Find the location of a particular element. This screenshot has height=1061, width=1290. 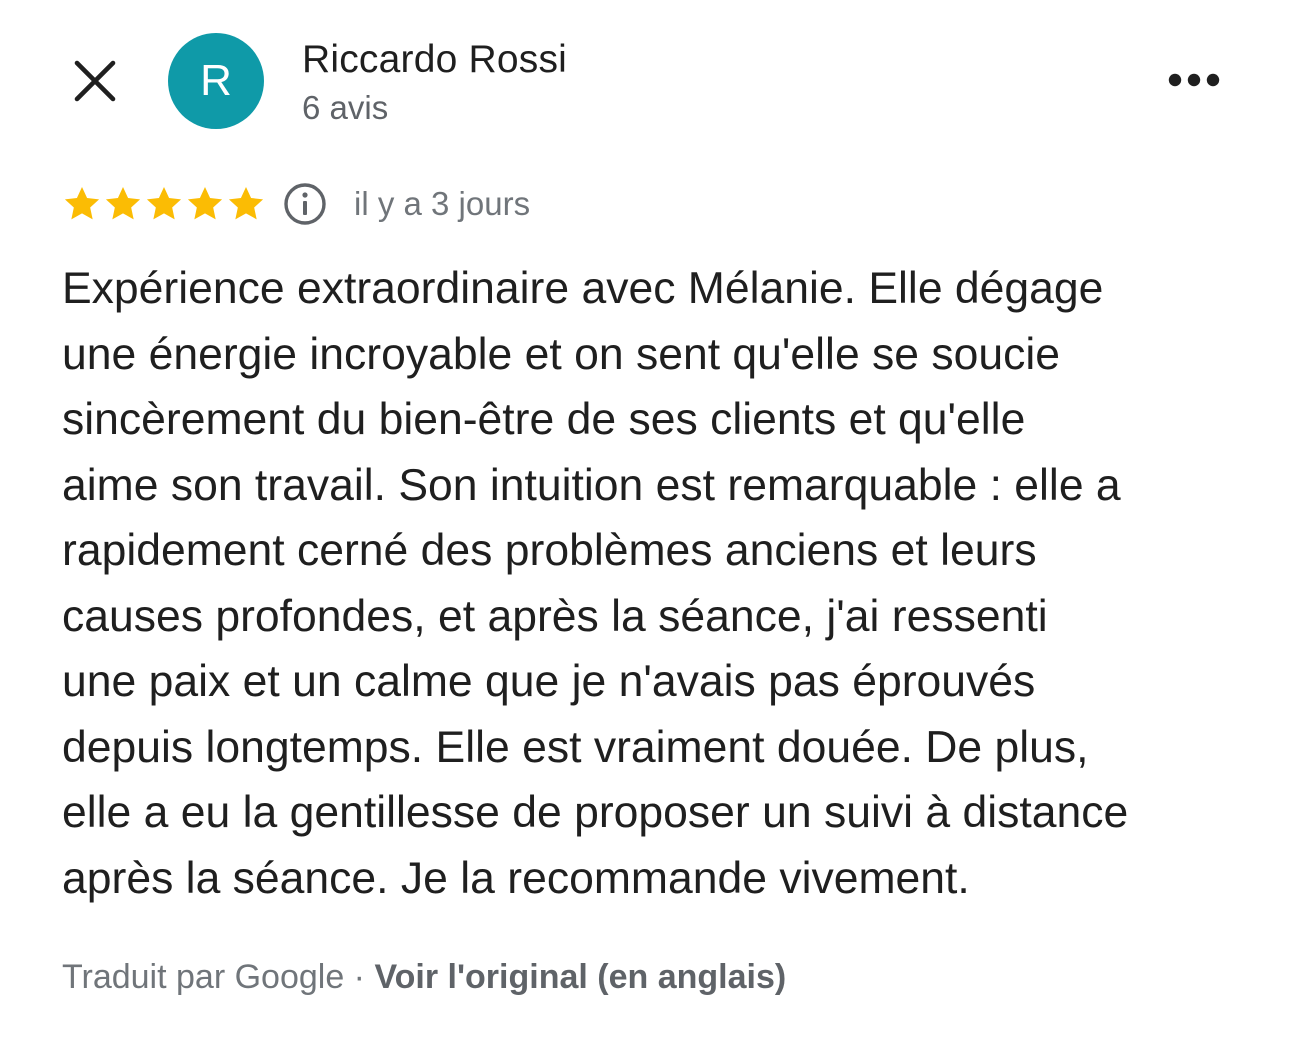

more-options-button is located at coordinates (1194, 80).